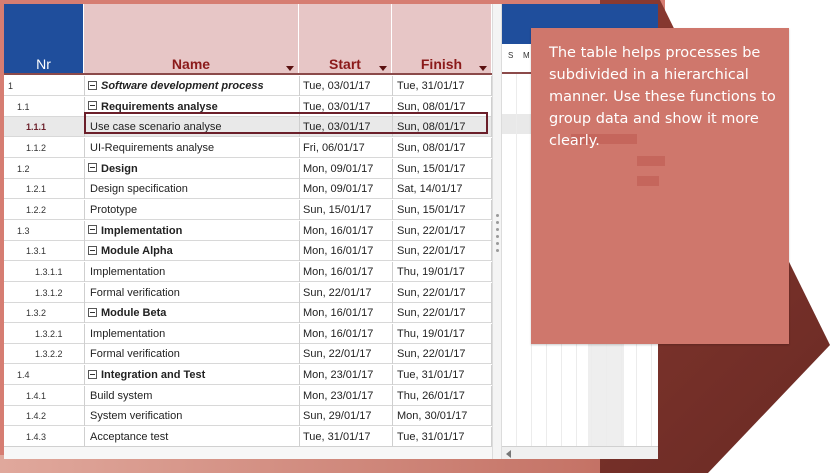 This screenshot has width=830, height=473. What do you see at coordinates (442, 189) in the screenshot?
I see `cell-finish: Sat, 14/01/17` at bounding box center [442, 189].